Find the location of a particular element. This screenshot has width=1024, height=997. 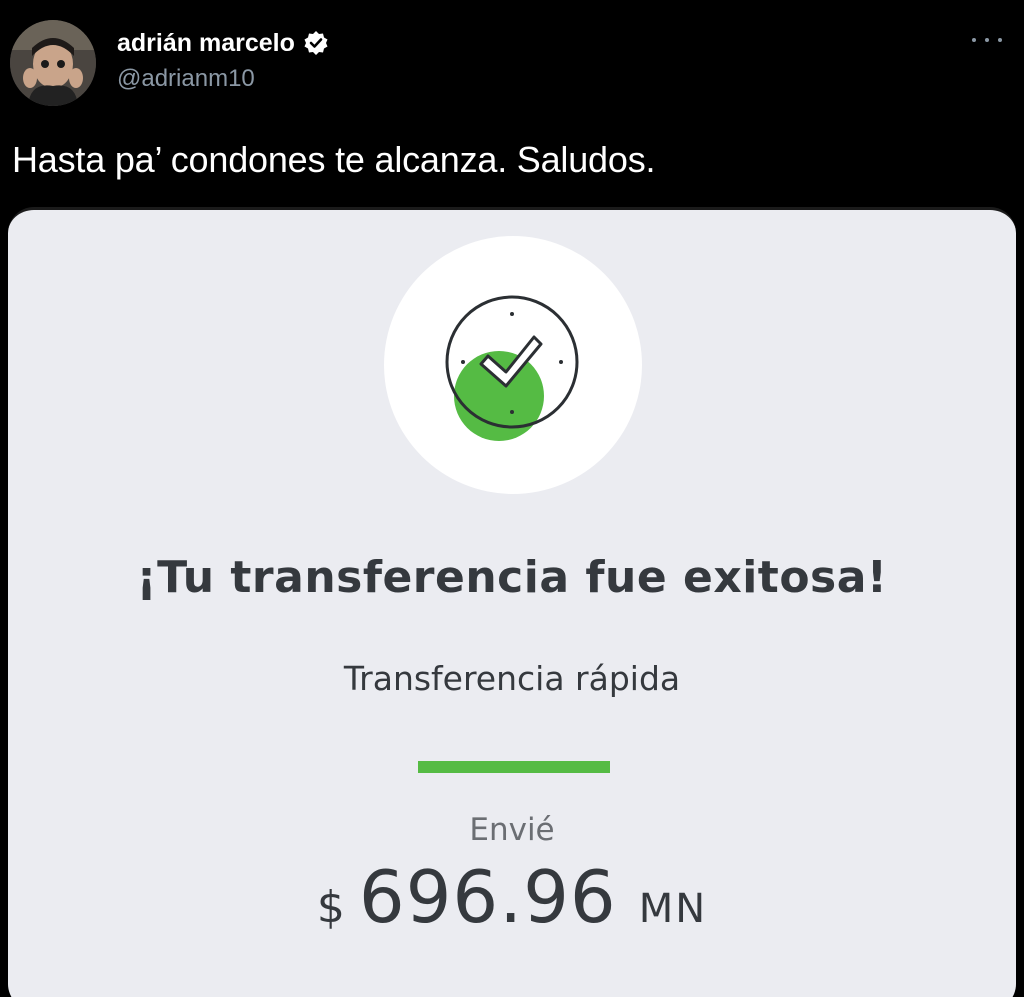

check-badge is located at coordinates (513, 365).